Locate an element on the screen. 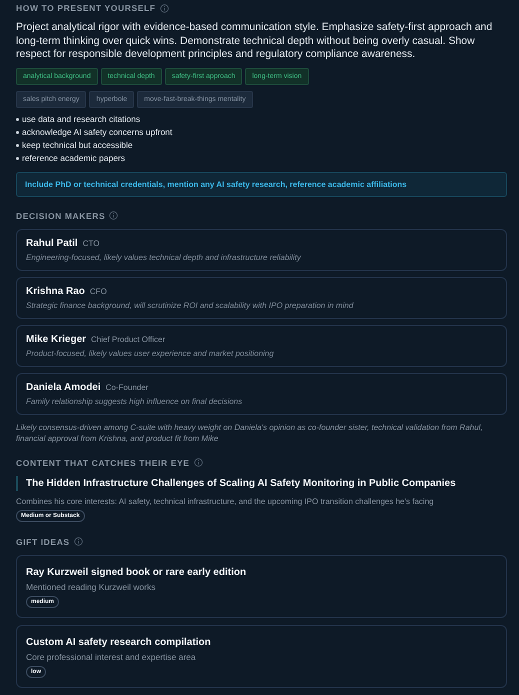 This screenshot has height=695, width=519. person-role: CTO is located at coordinates (91, 243).